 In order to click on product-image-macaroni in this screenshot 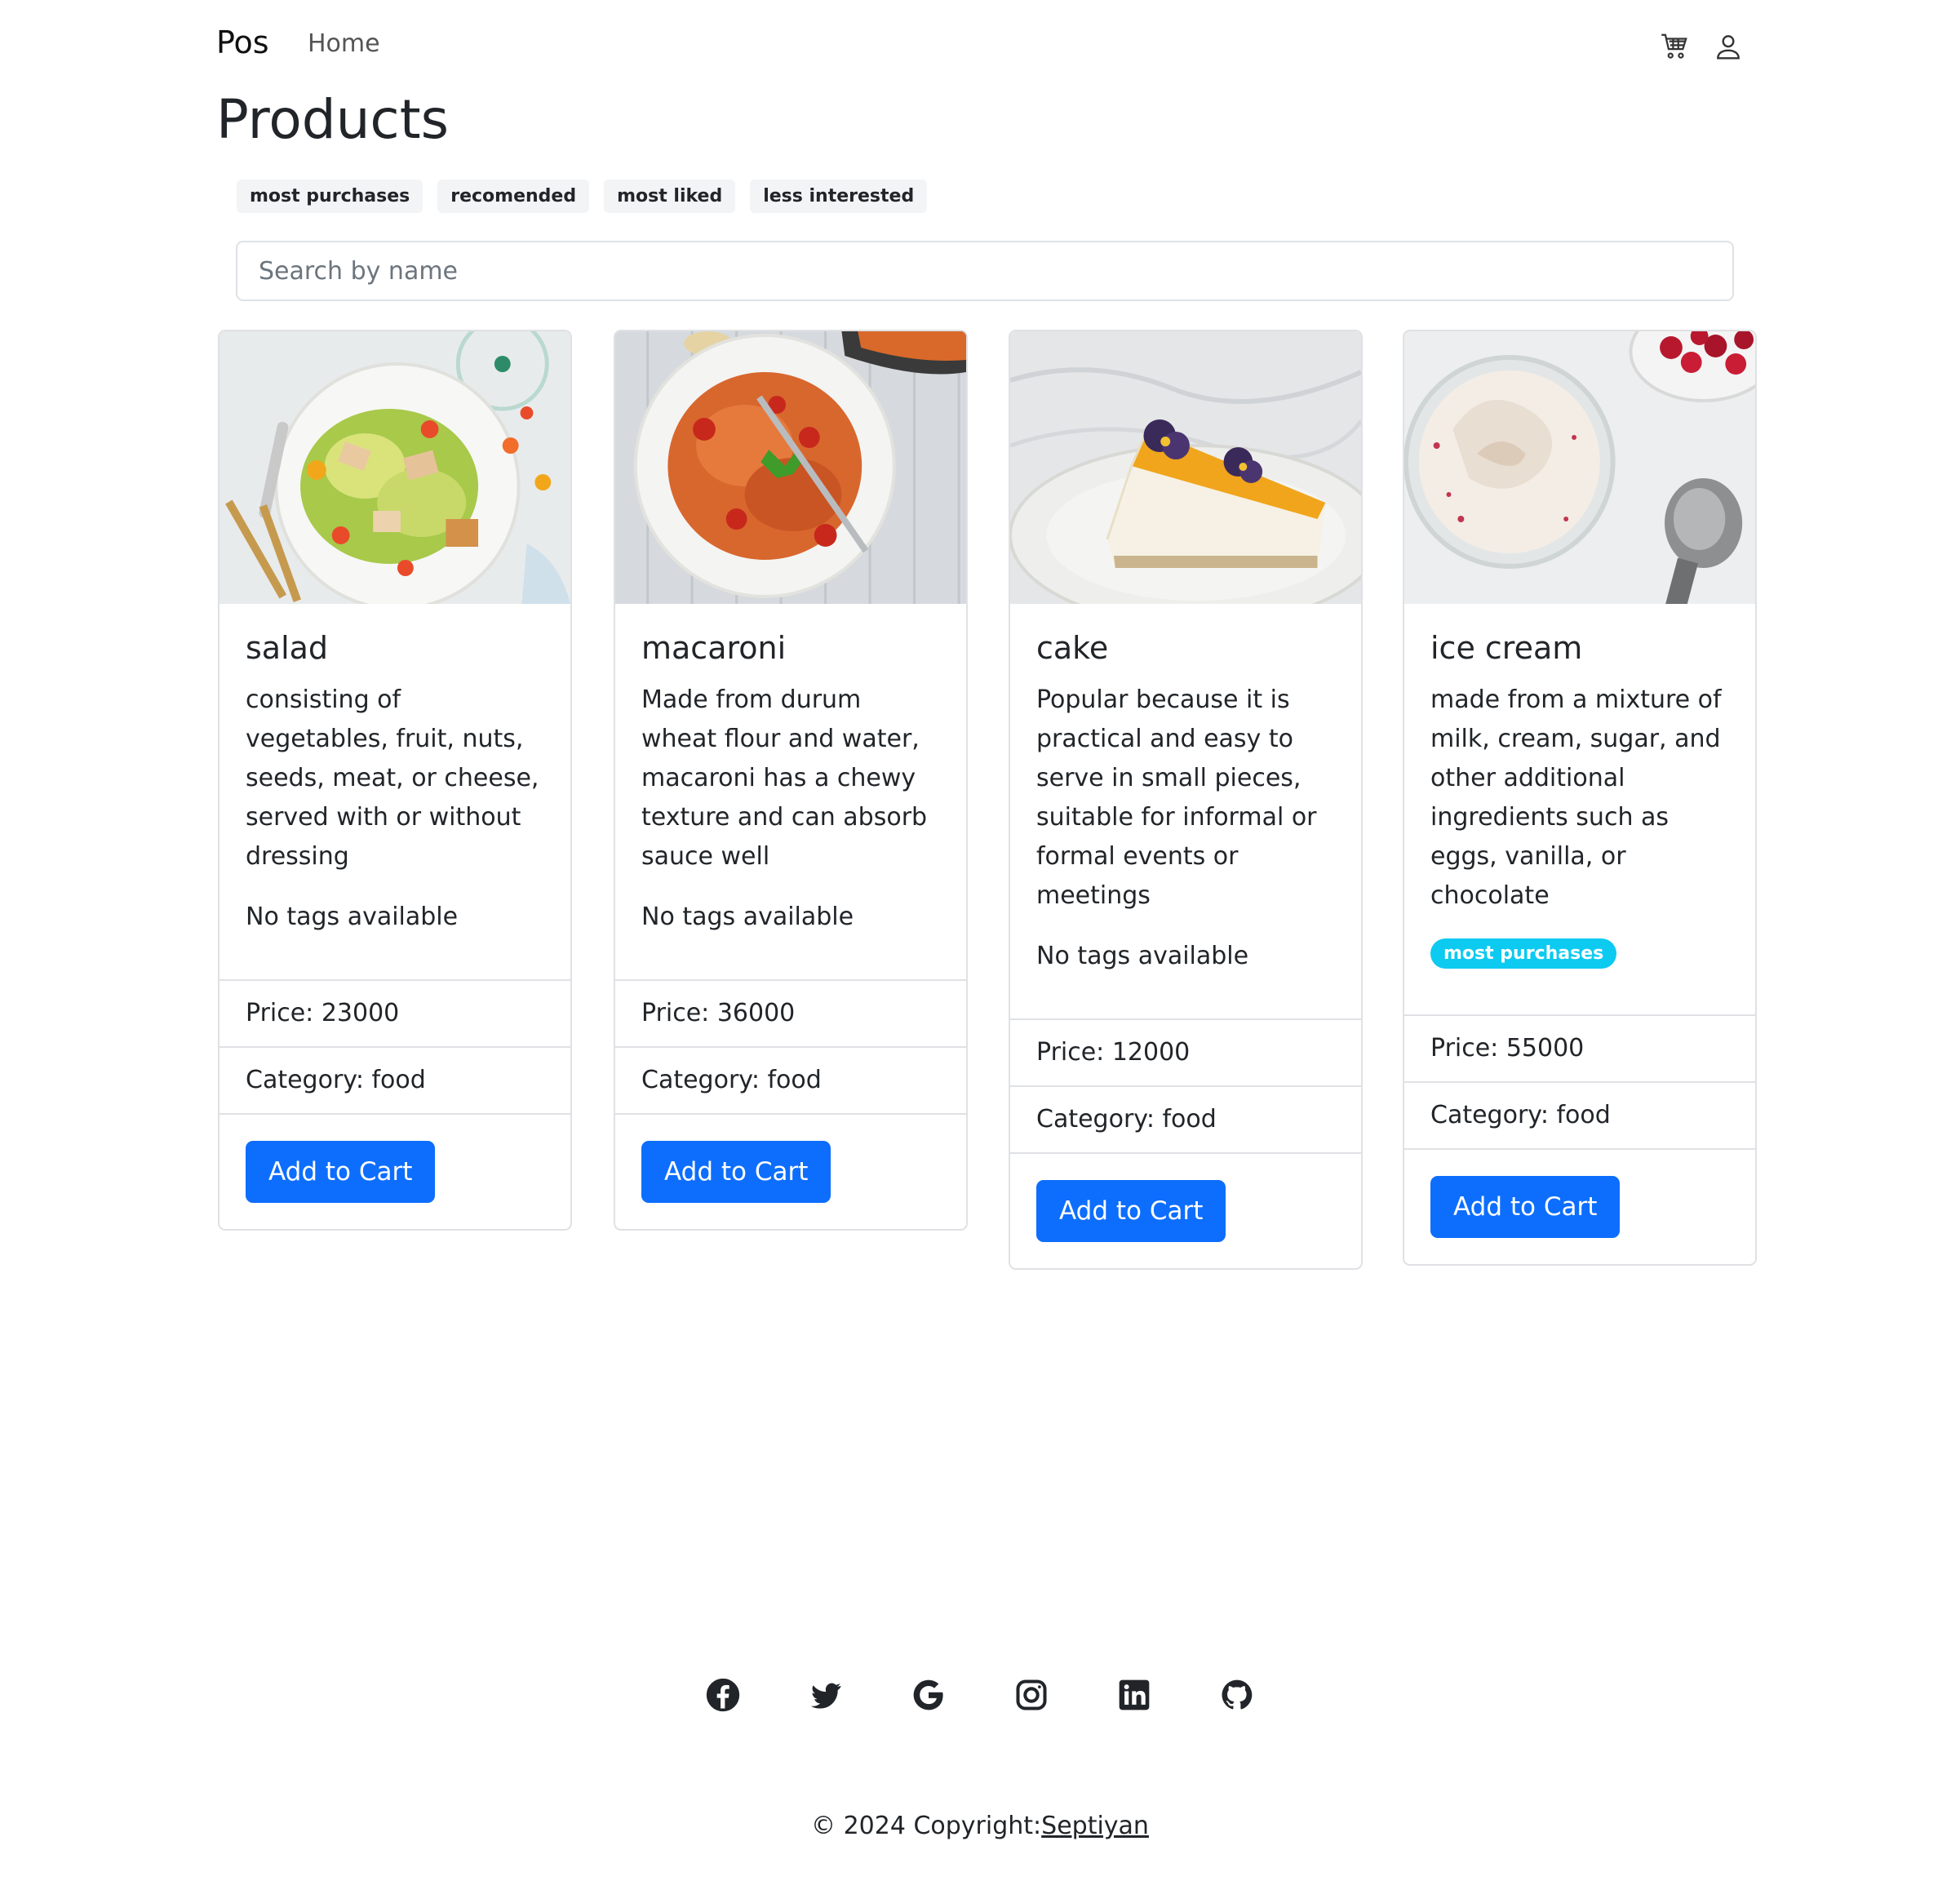, I will do `click(790, 468)`.